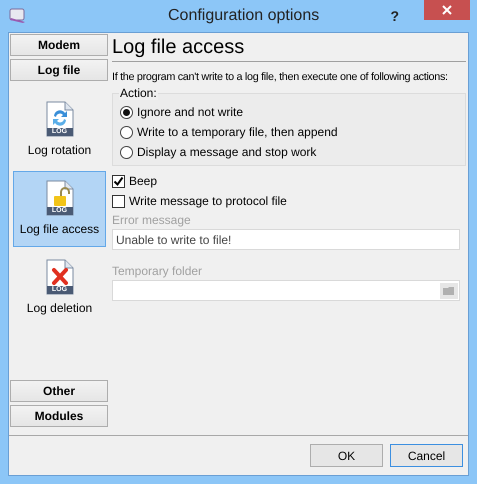 The image size is (477, 484). What do you see at coordinates (426, 455) in the screenshot?
I see `dialog-button: Cancel` at bounding box center [426, 455].